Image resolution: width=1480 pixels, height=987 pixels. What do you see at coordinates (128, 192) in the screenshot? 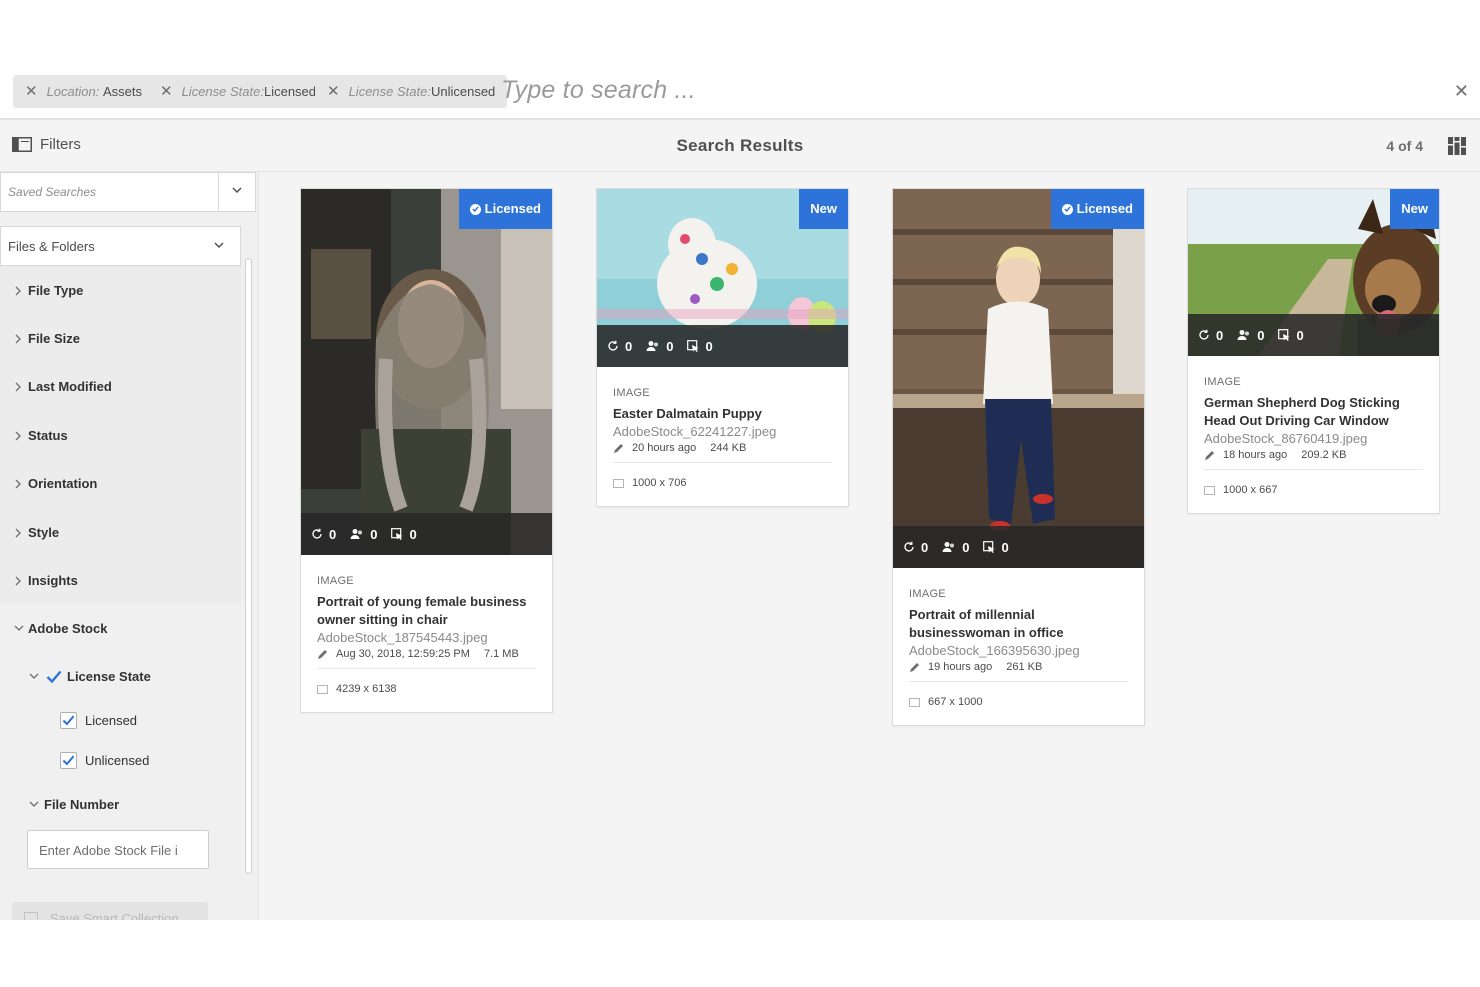
I see `saved-searches-select: Saved Searches` at bounding box center [128, 192].